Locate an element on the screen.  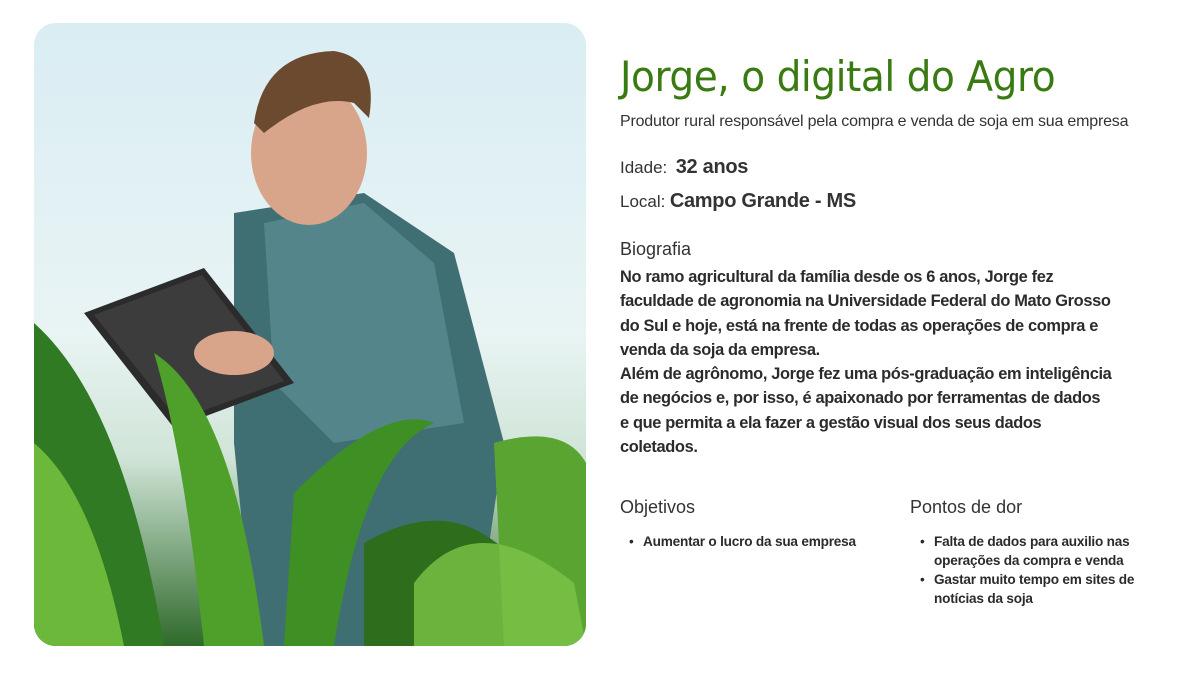
goals-list: Aumentar o lucro da sua empresa is located at coordinates (759, 541).